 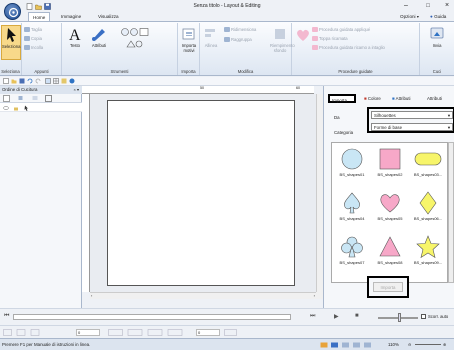 What do you see at coordinates (22, 98) in the screenshot?
I see `merge-icon` at bounding box center [22, 98].